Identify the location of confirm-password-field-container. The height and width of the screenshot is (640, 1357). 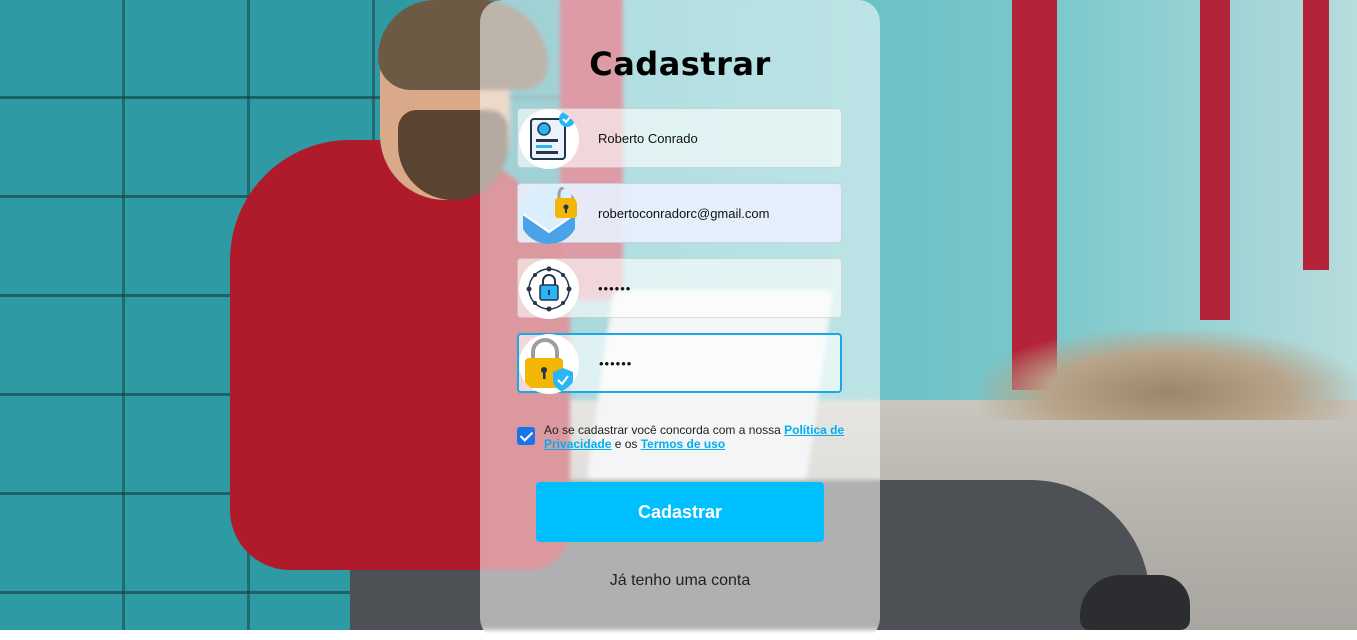
(679, 363).